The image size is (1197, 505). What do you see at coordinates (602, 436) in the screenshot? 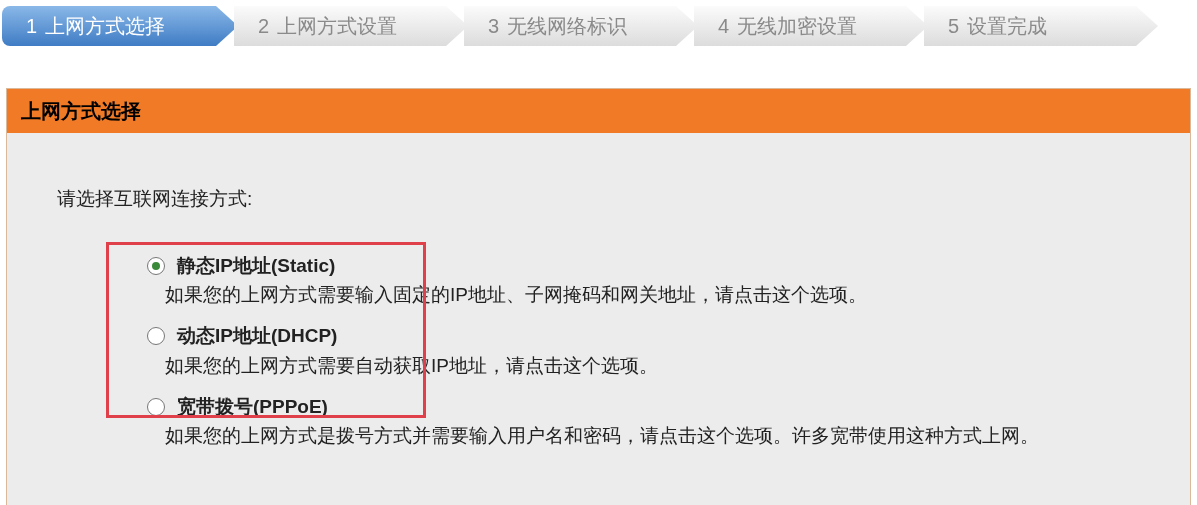
I see `option-description: 如果您的上网方式是拨号方式并需要输入用户名和密码，请点击这个选项。许多宽带使用这种方式上网。` at bounding box center [602, 436].